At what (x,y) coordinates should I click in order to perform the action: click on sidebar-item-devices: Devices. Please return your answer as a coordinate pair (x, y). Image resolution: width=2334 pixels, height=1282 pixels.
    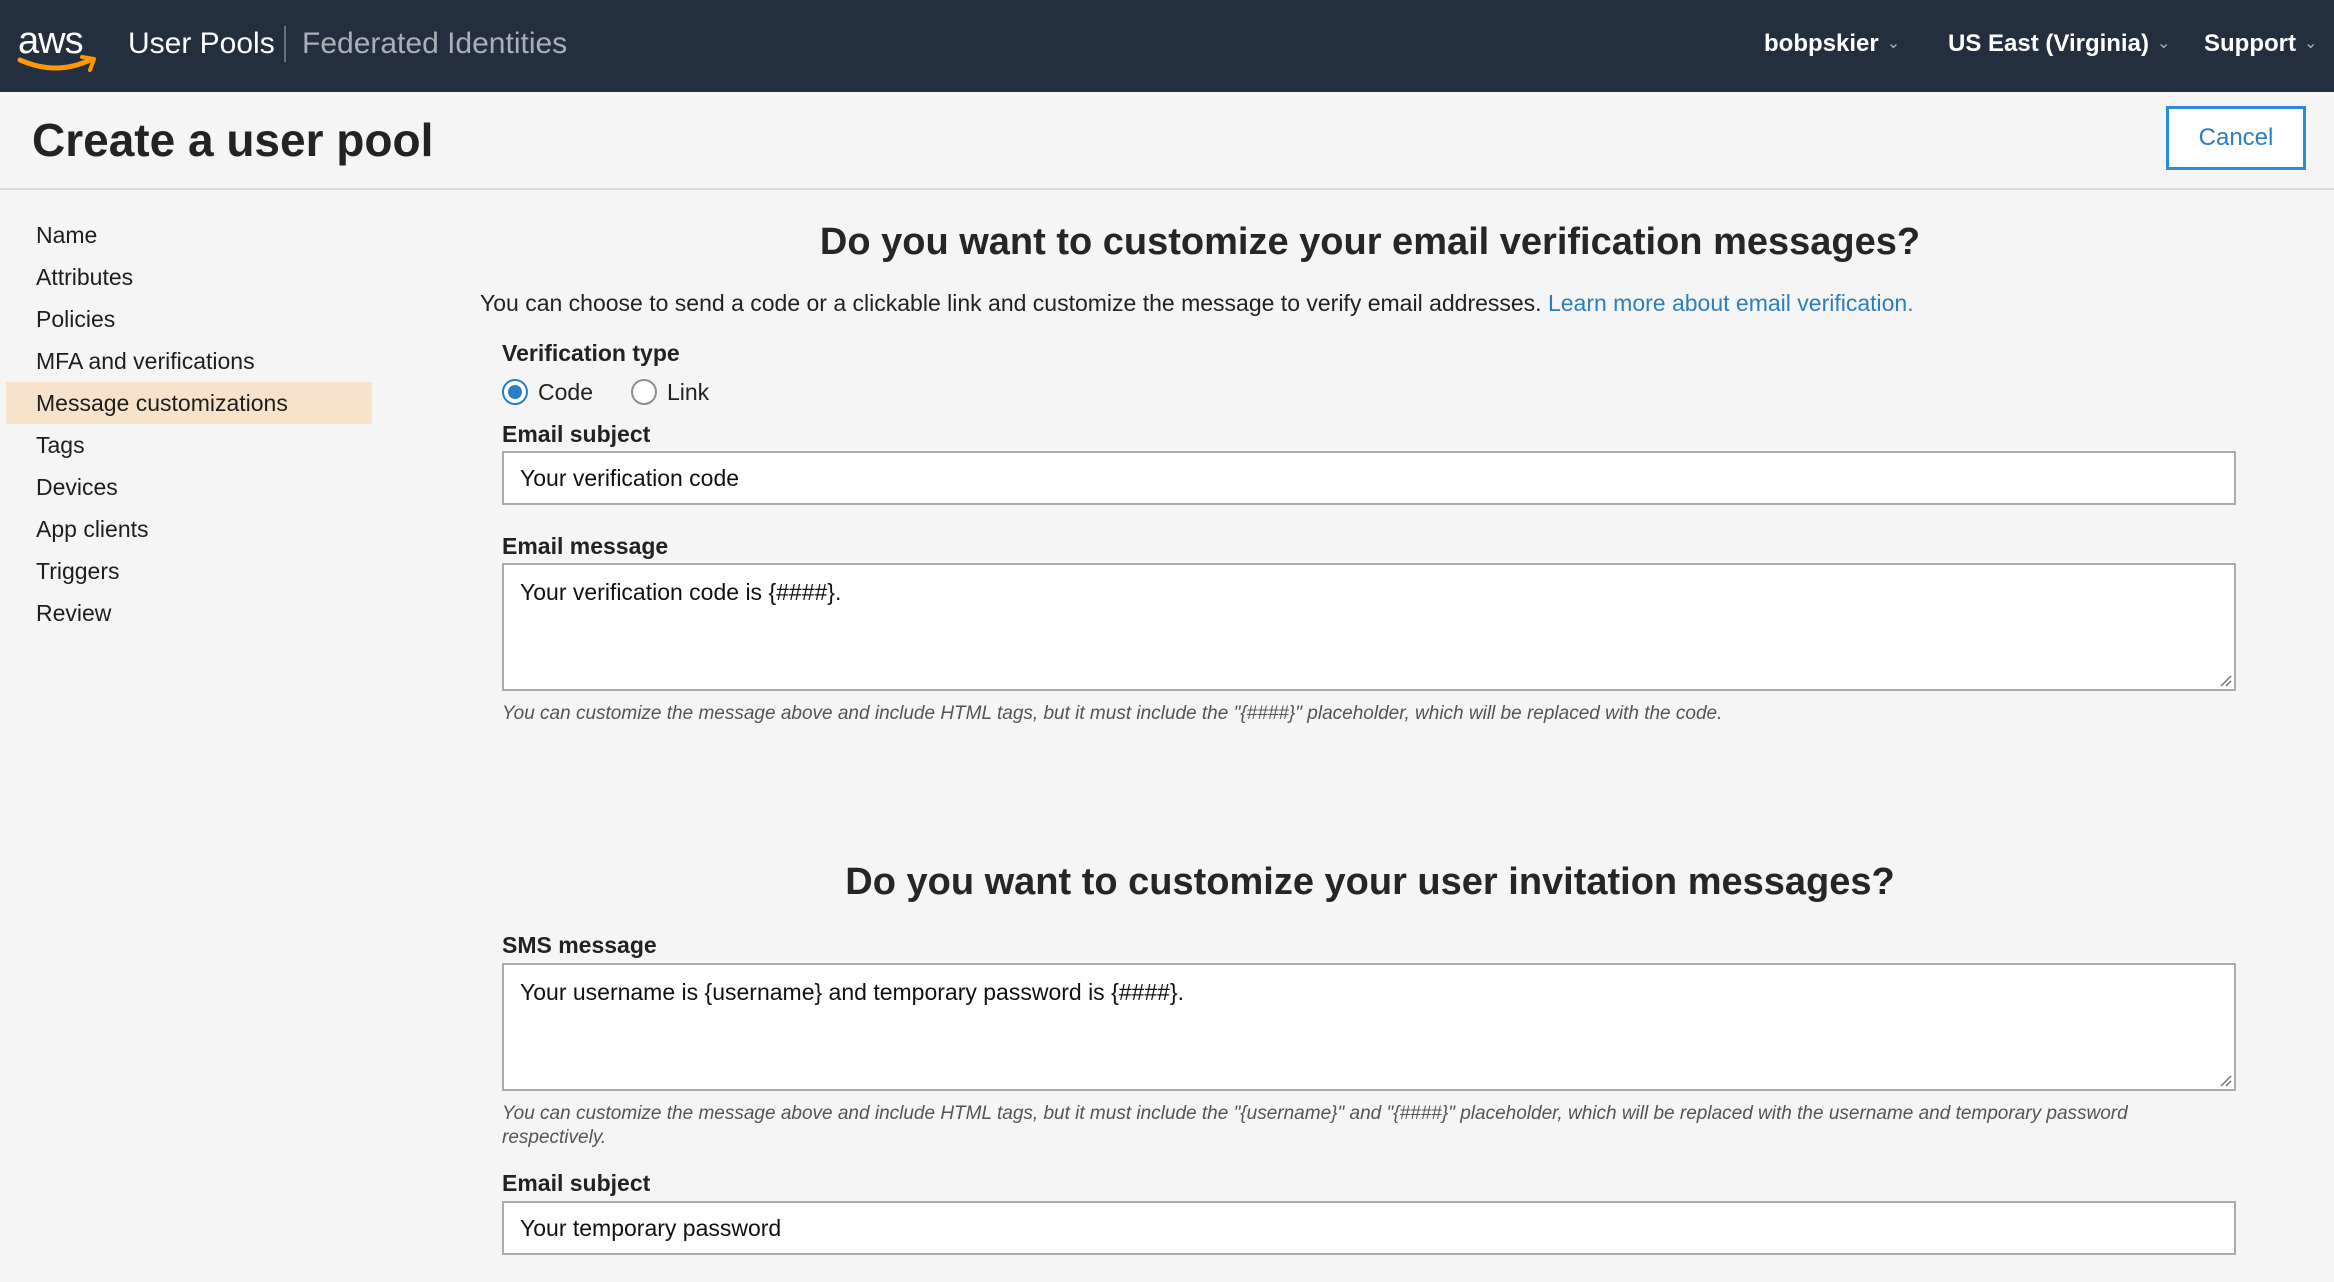
    Looking at the image, I should click on (189, 487).